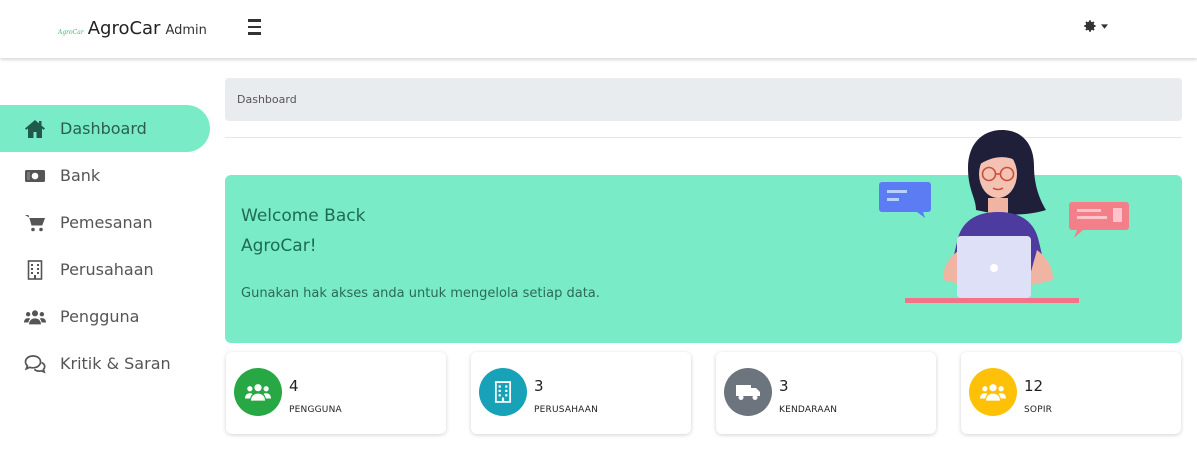 The width and height of the screenshot is (1197, 452). What do you see at coordinates (71, 32) in the screenshot?
I see `brand-logo: AgroCar` at bounding box center [71, 32].